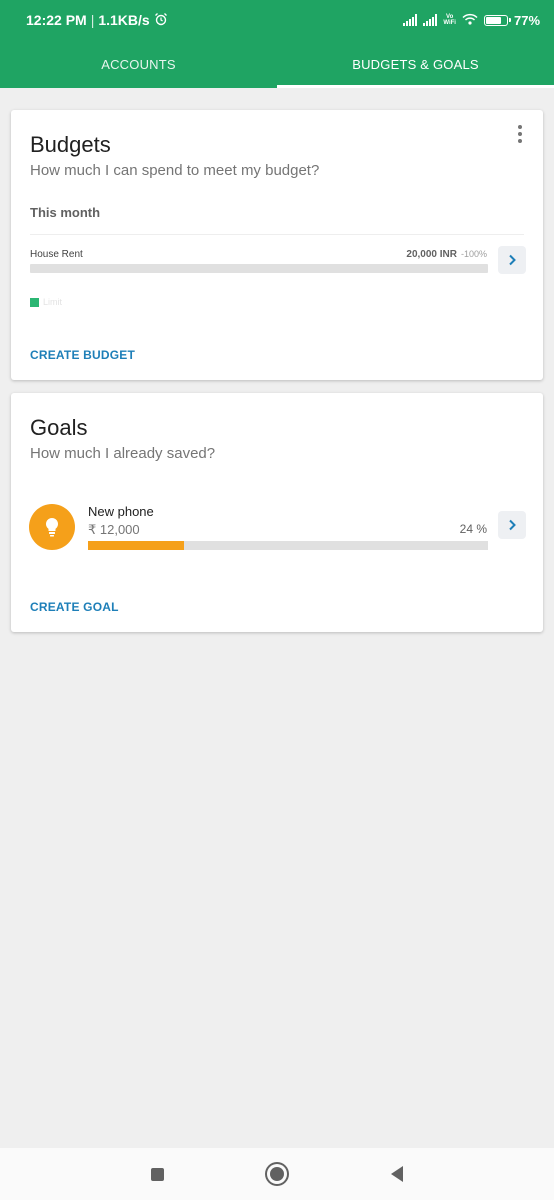 This screenshot has height=1200, width=554. I want to click on goal-amount: ₹ 12,000, so click(114, 529).